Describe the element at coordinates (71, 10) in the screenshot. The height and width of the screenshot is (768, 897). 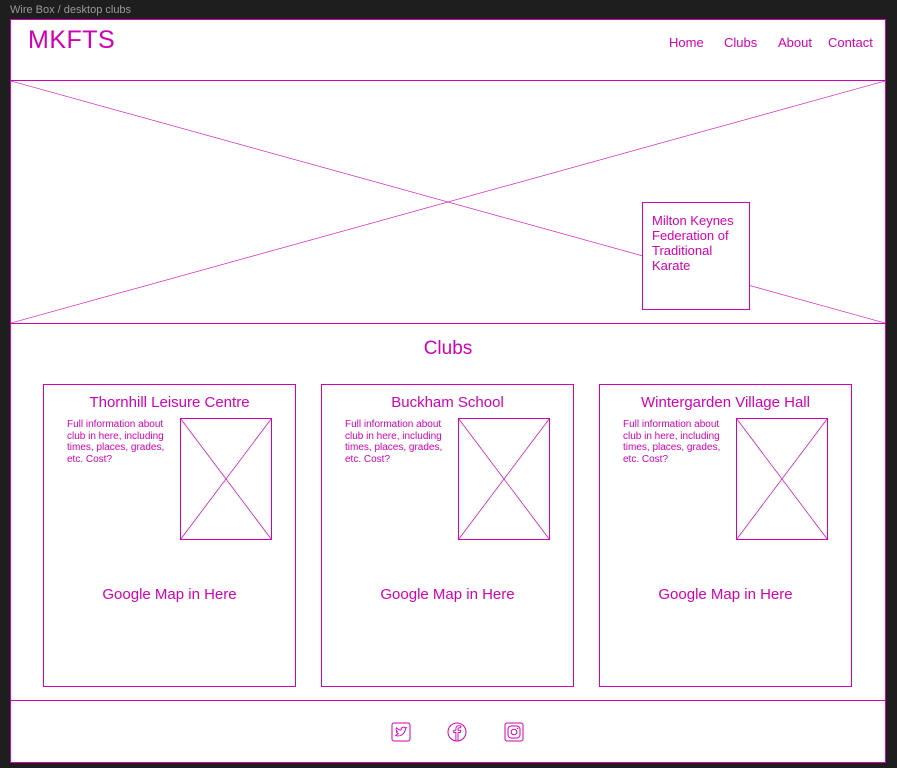
I see `frame-label: Wire Box / desktop clubs` at that location.